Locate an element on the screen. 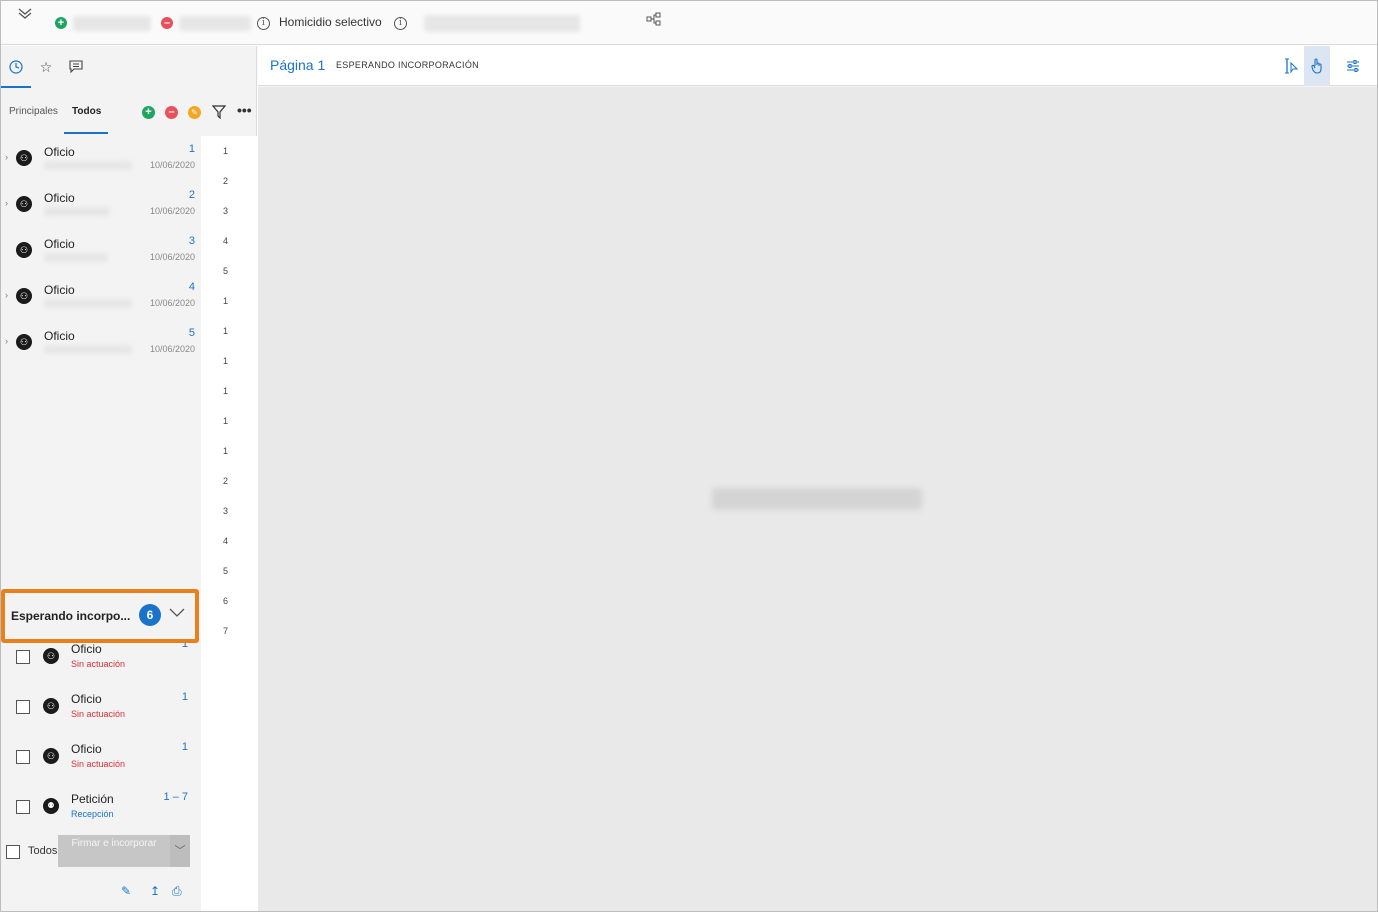 The height and width of the screenshot is (912, 1378). star-icon: ☆ is located at coordinates (46, 67).